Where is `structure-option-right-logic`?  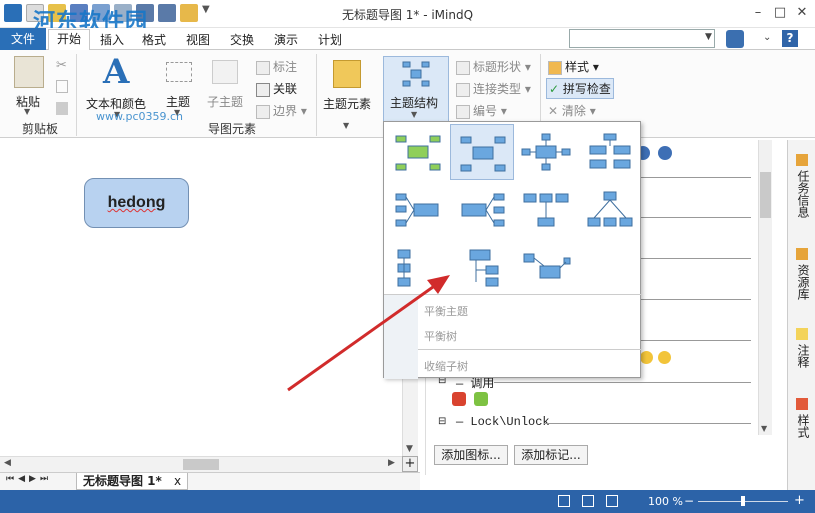 structure-option-right-logic is located at coordinates (418, 210).